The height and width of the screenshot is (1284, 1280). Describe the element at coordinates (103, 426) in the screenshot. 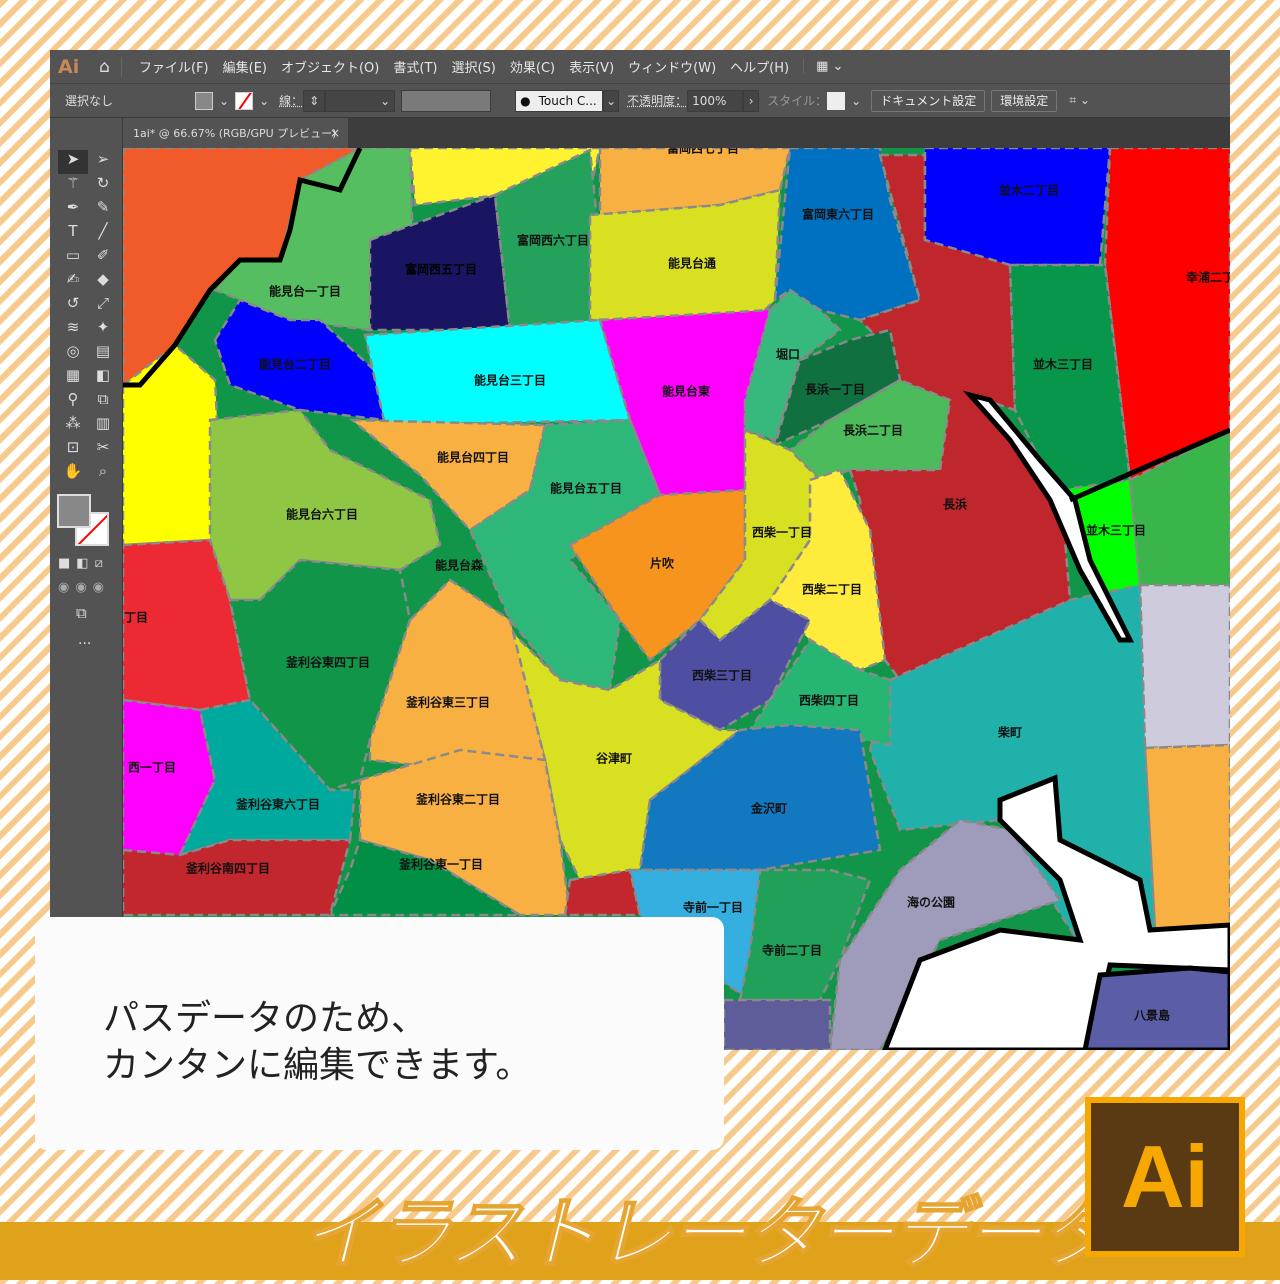

I see `graph-tool-icon: ▥` at that location.